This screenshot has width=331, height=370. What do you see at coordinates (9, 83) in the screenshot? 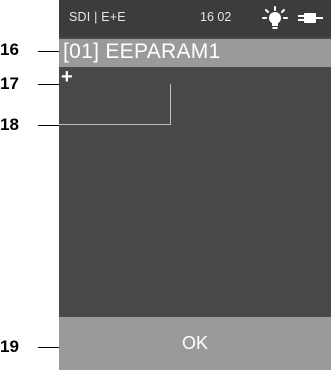
I see `callout-17: 17` at bounding box center [9, 83].